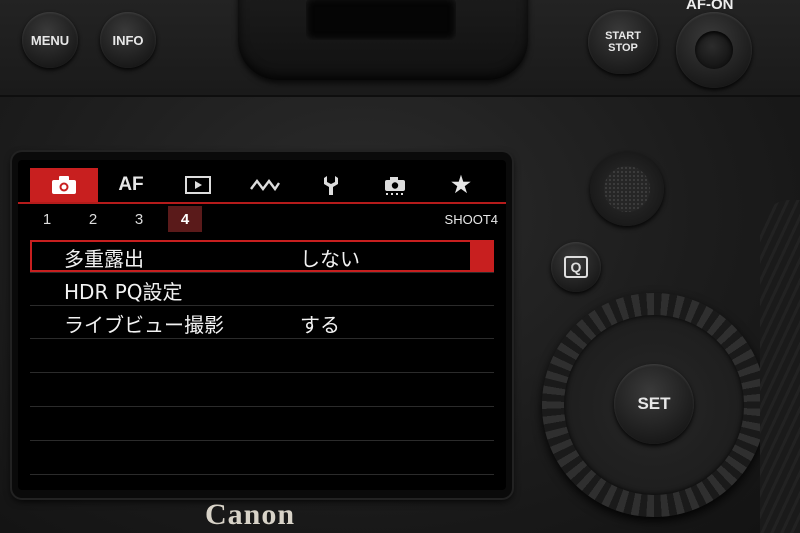 This screenshot has width=800, height=533. I want to click on tab-network, so click(265, 185).